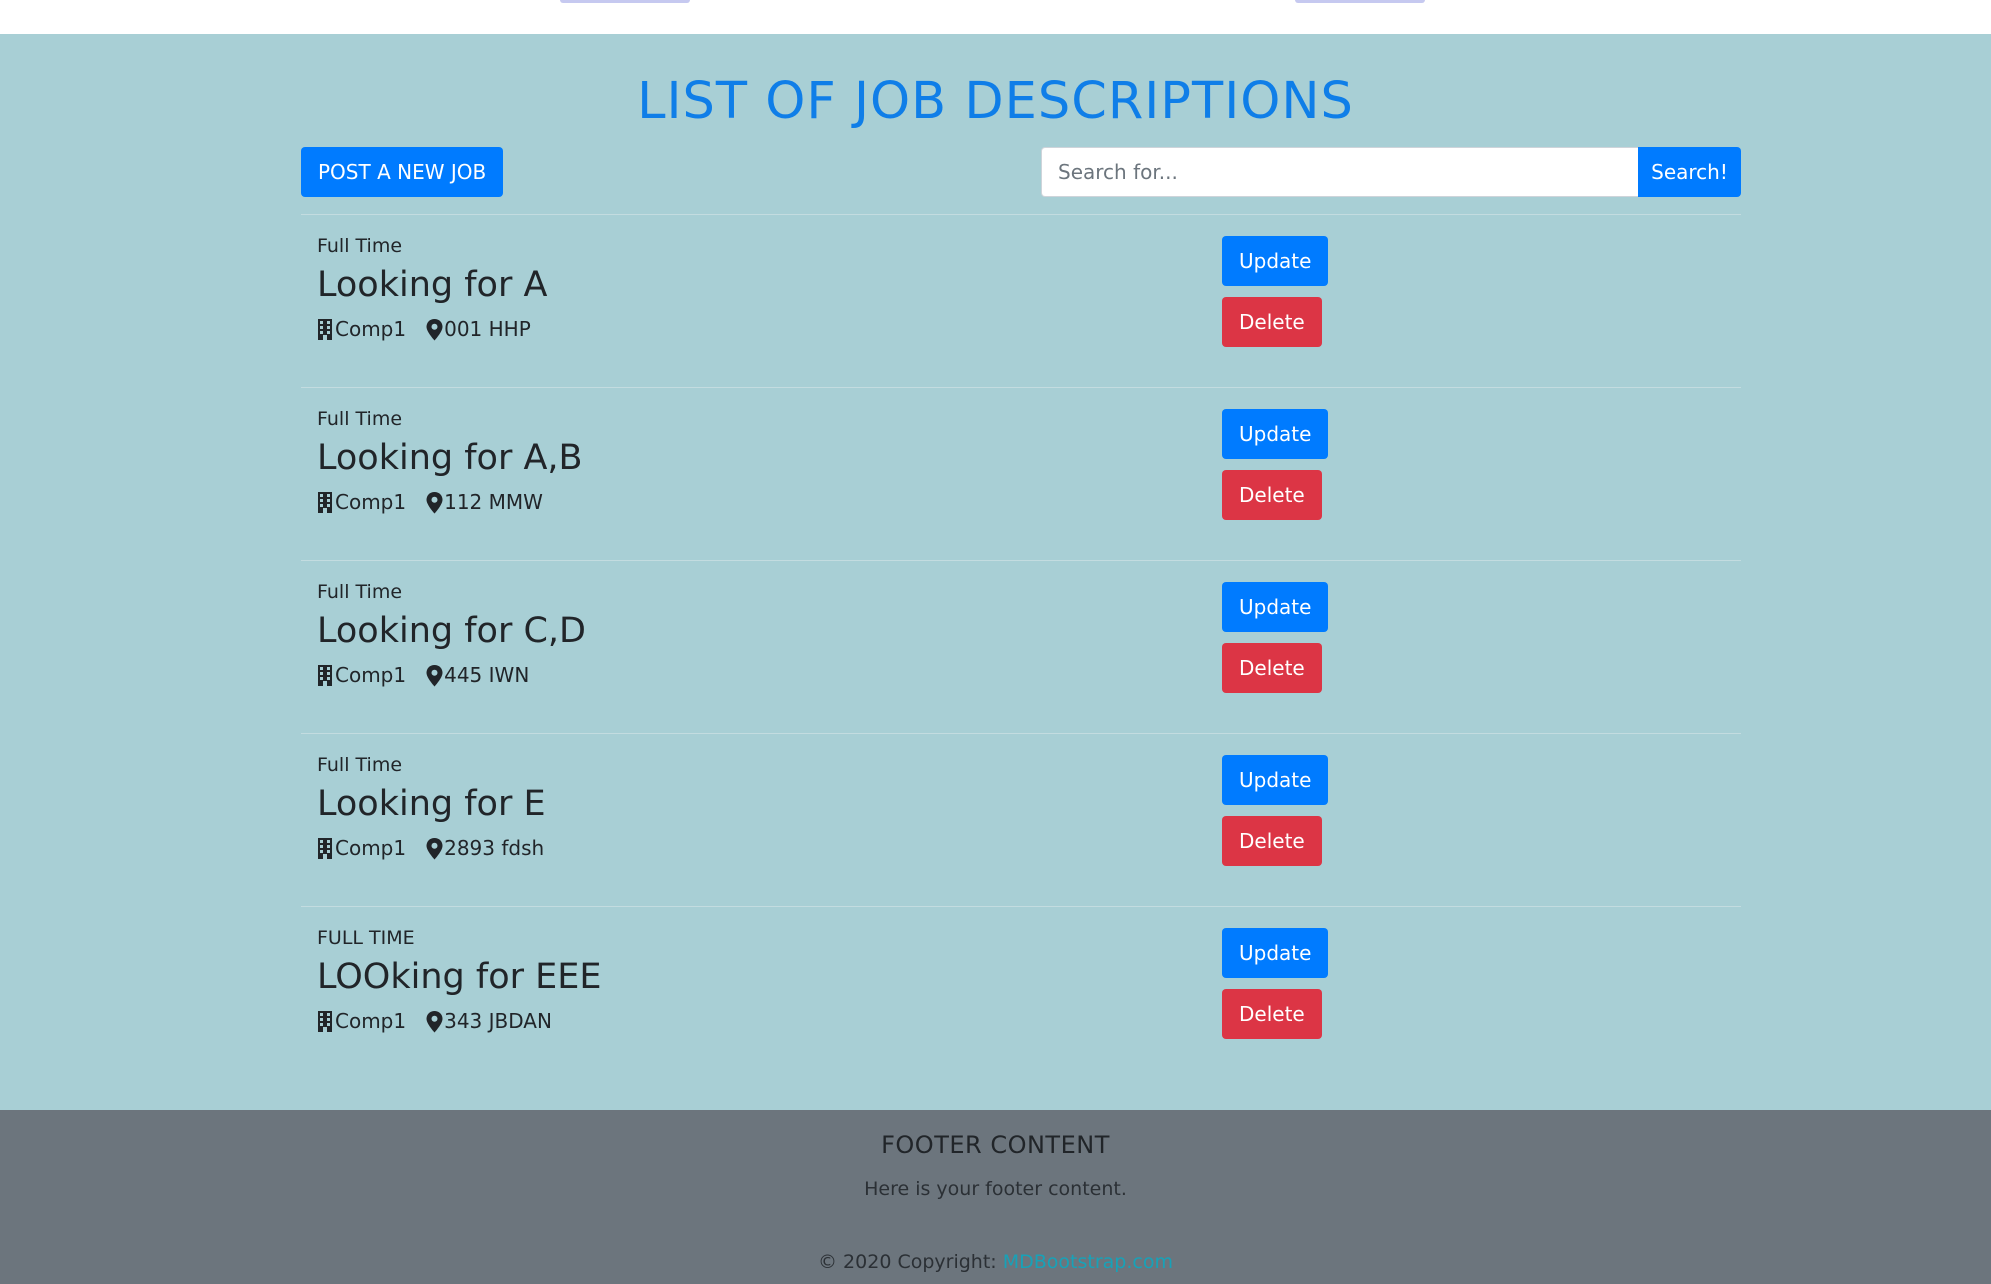 Image resolution: width=1991 pixels, height=1284 pixels. I want to click on location-text: 2893 fdsh, so click(494, 848).